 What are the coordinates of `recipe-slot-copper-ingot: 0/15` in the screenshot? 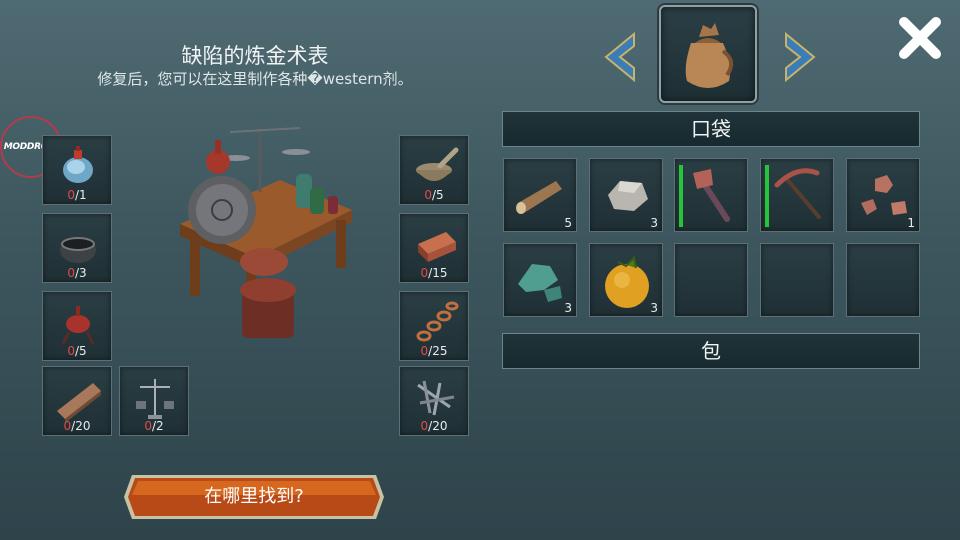 It's located at (434, 248).